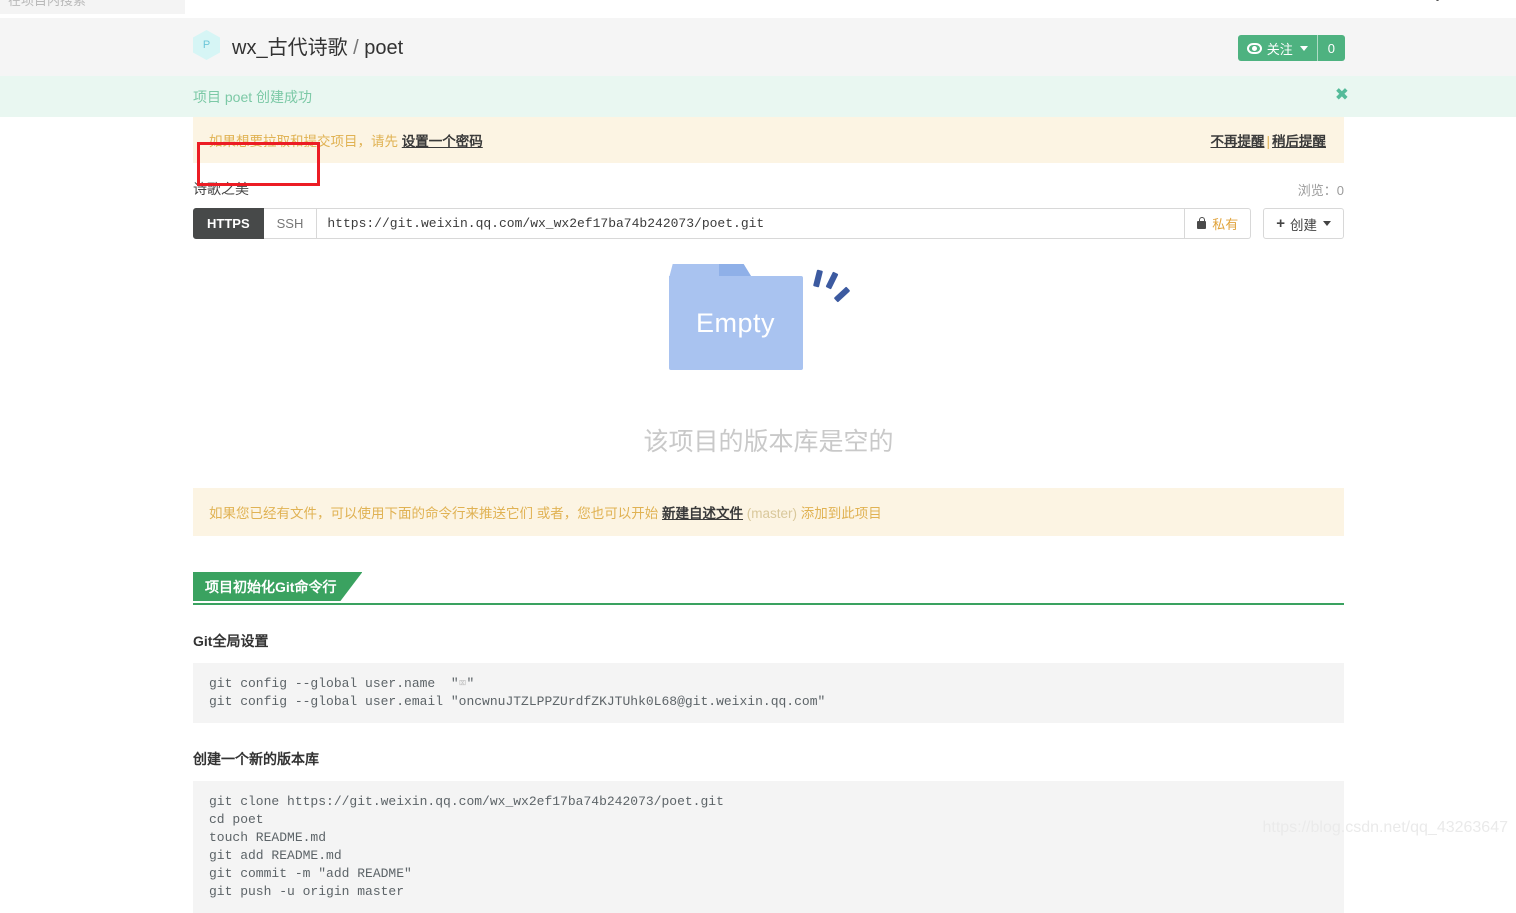 This screenshot has width=1516, height=913. I want to click on top-navbar: 在项目内搜索 +, so click(758, 9).